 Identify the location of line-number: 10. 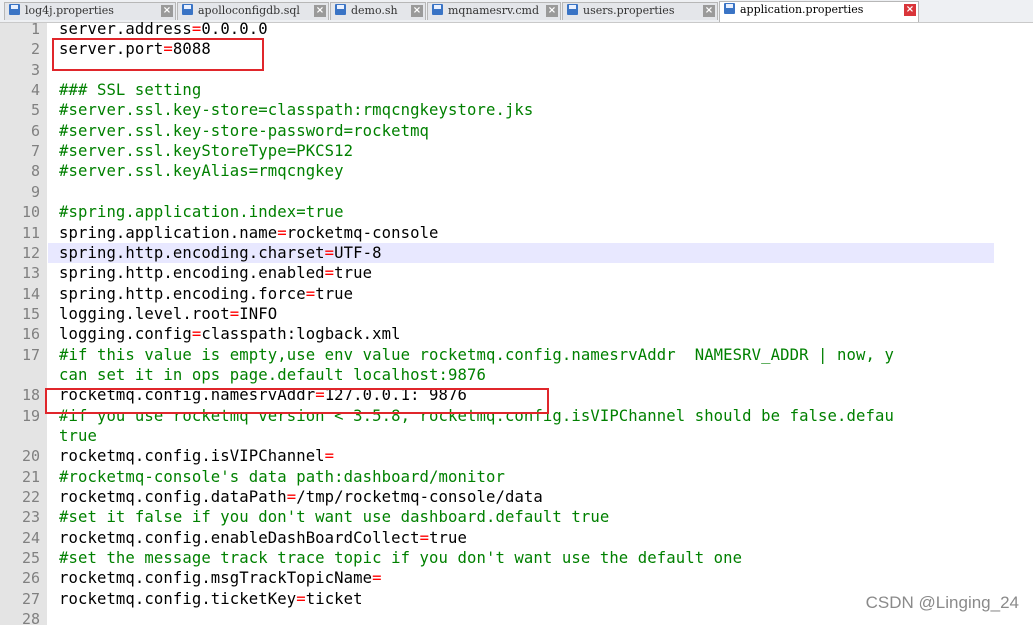
(30, 212).